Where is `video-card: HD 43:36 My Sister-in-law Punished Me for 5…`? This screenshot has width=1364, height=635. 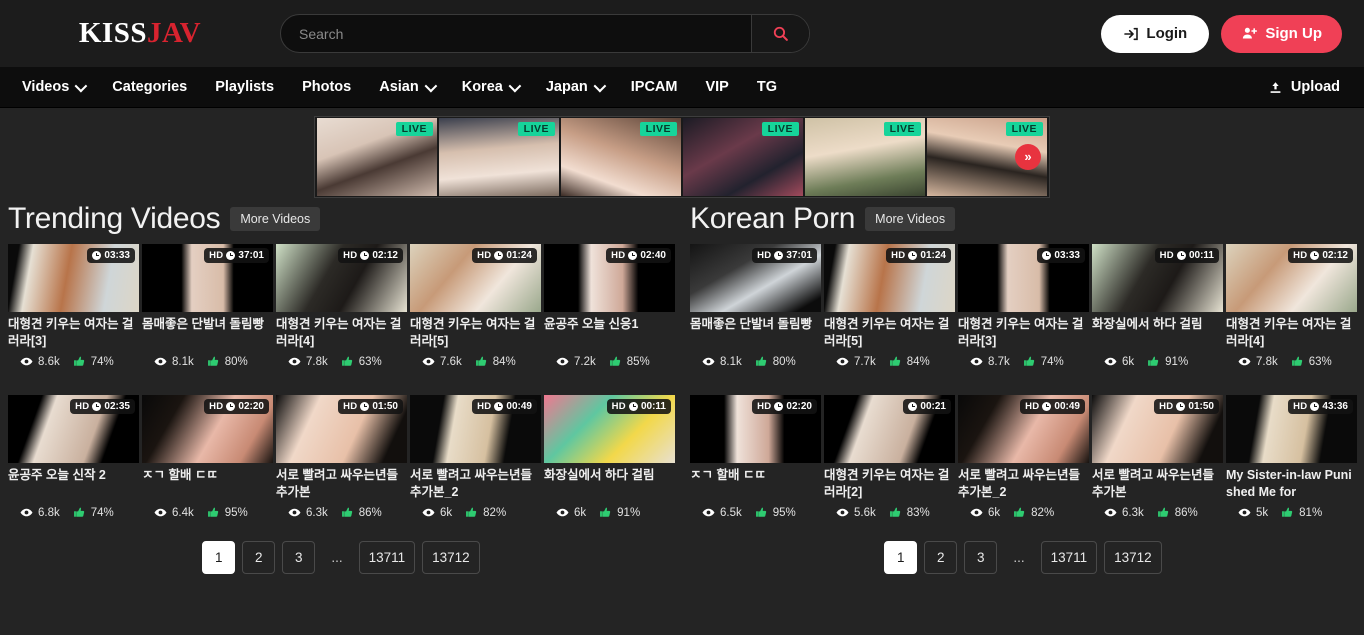
video-card: HD 43:36 My Sister-in-law Punished Me for 5… is located at coordinates (1291, 457).